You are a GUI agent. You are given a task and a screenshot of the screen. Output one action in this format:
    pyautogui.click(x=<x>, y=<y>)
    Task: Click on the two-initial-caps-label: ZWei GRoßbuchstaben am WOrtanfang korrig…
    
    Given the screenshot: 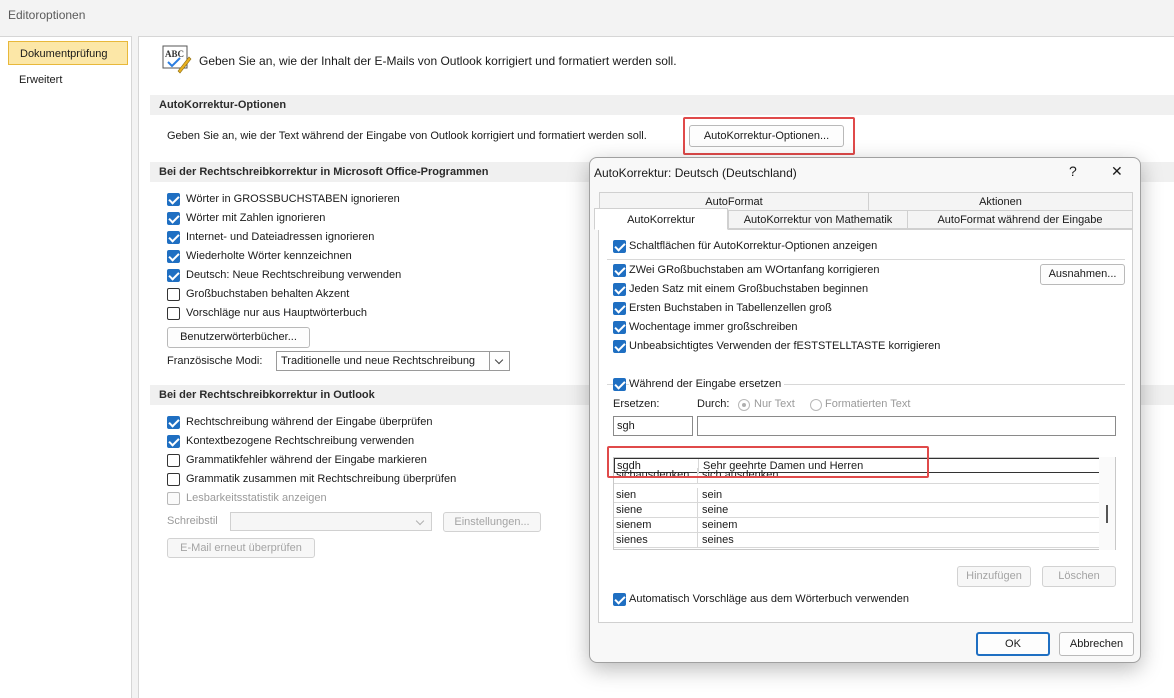 What is the action you would take?
    pyautogui.click(x=754, y=270)
    